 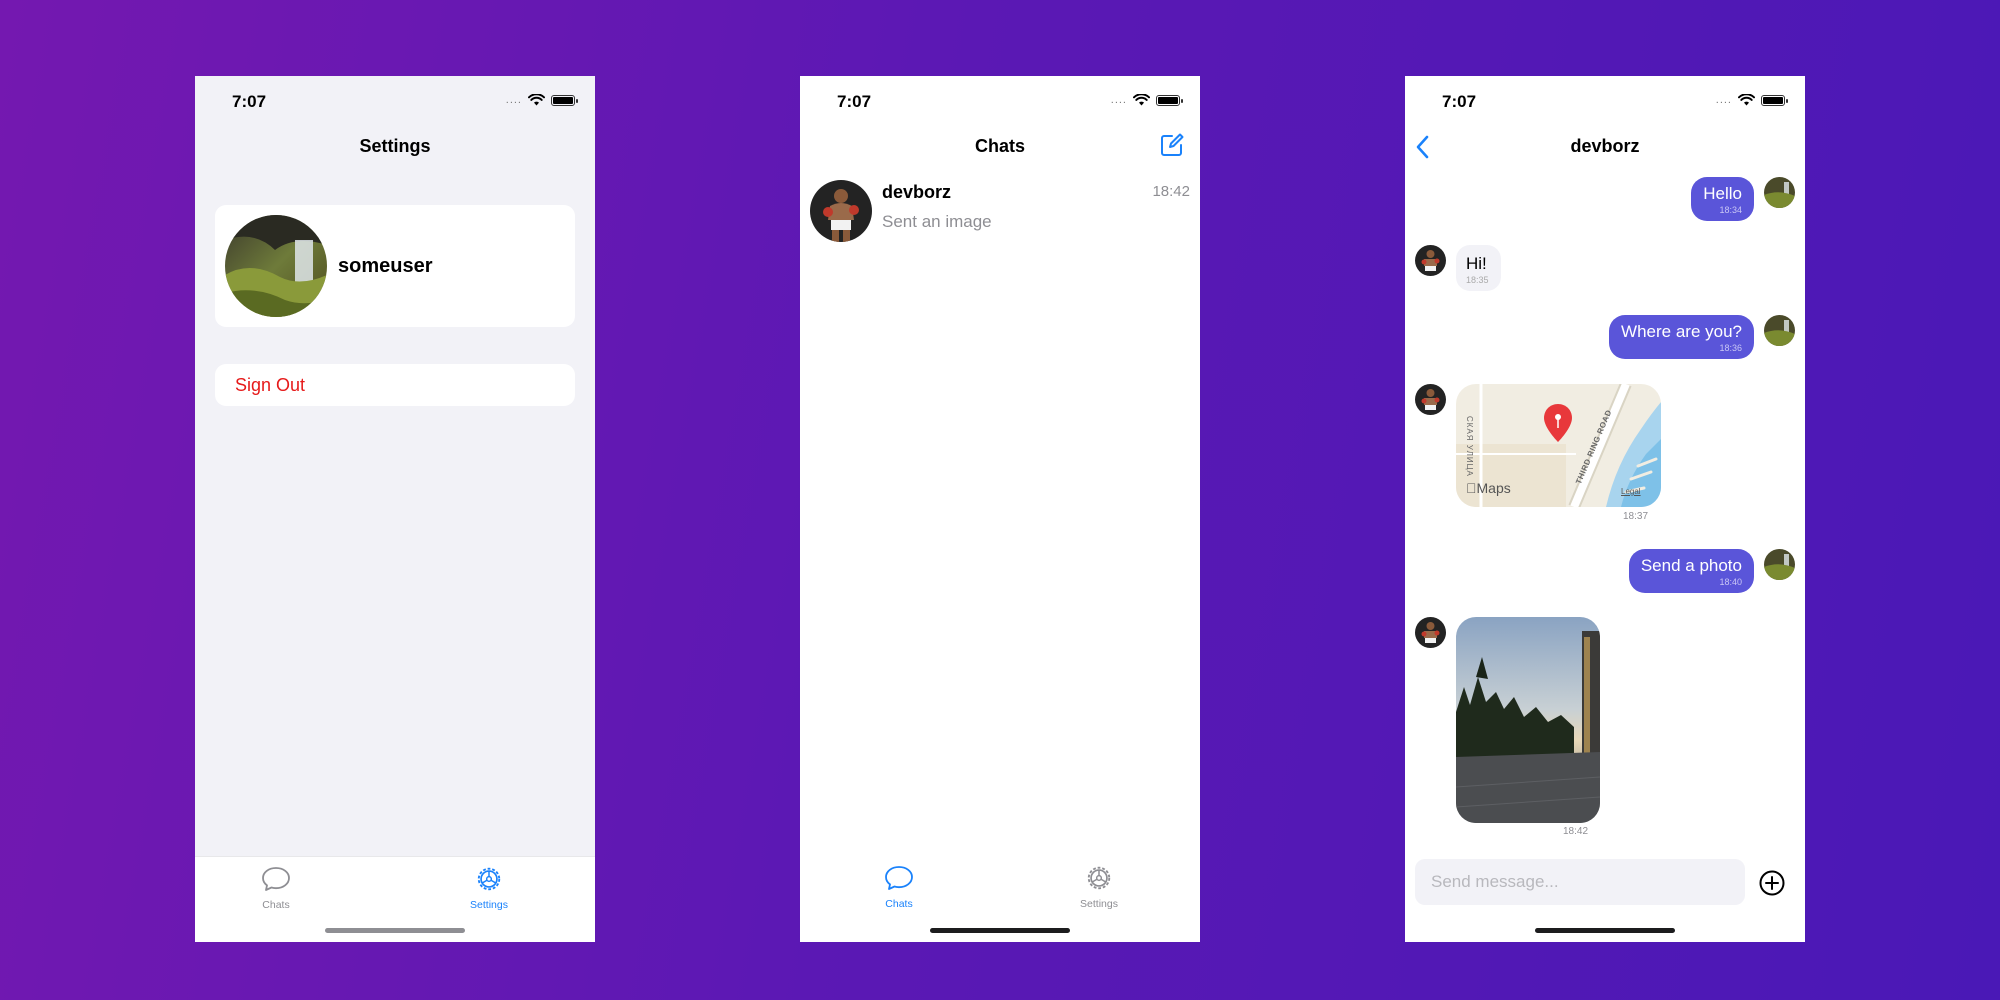 I want to click on conversation-row: devborz Sent an image 18:42, so click(x=1000, y=213).